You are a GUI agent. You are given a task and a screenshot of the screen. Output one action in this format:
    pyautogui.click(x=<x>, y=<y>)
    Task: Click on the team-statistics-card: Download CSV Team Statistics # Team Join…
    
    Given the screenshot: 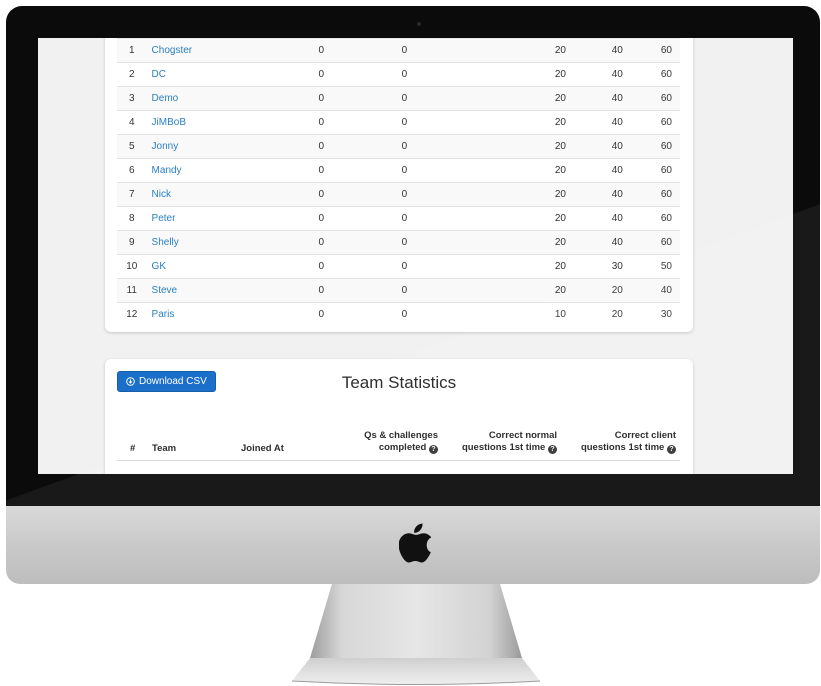 What is the action you would take?
    pyautogui.click(x=399, y=416)
    